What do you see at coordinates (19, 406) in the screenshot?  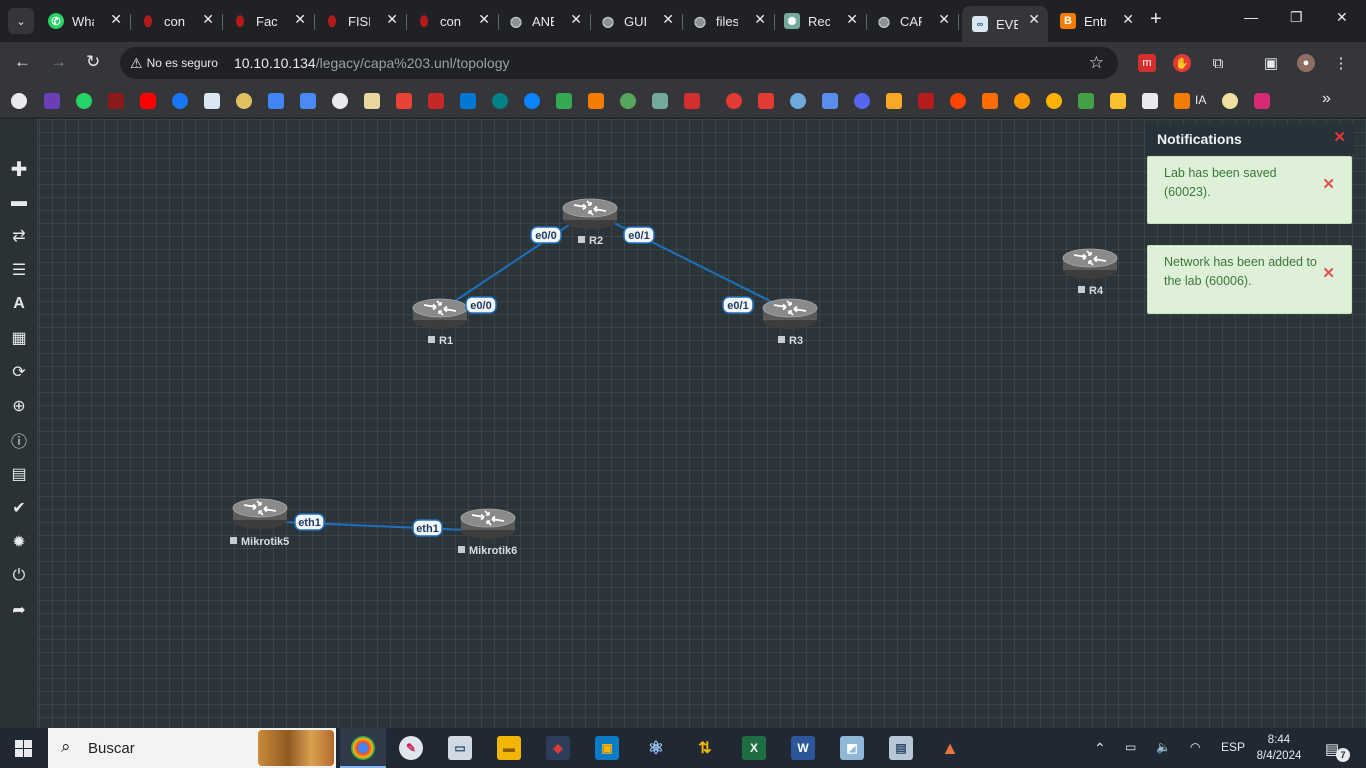 I see `zoom-icon: ⊕` at bounding box center [19, 406].